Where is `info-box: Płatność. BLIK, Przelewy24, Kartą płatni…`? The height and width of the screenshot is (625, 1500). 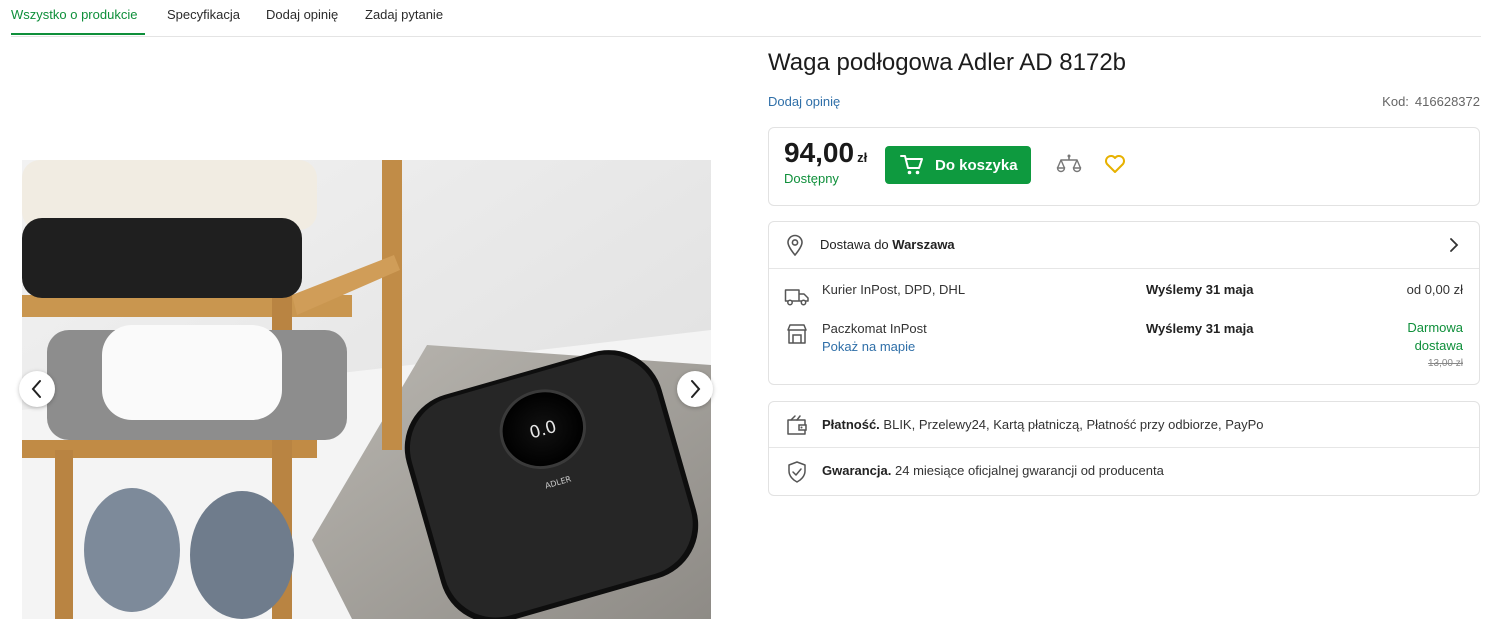
info-box: Płatność. BLIK, Przelewy24, Kartą płatni… is located at coordinates (1124, 448).